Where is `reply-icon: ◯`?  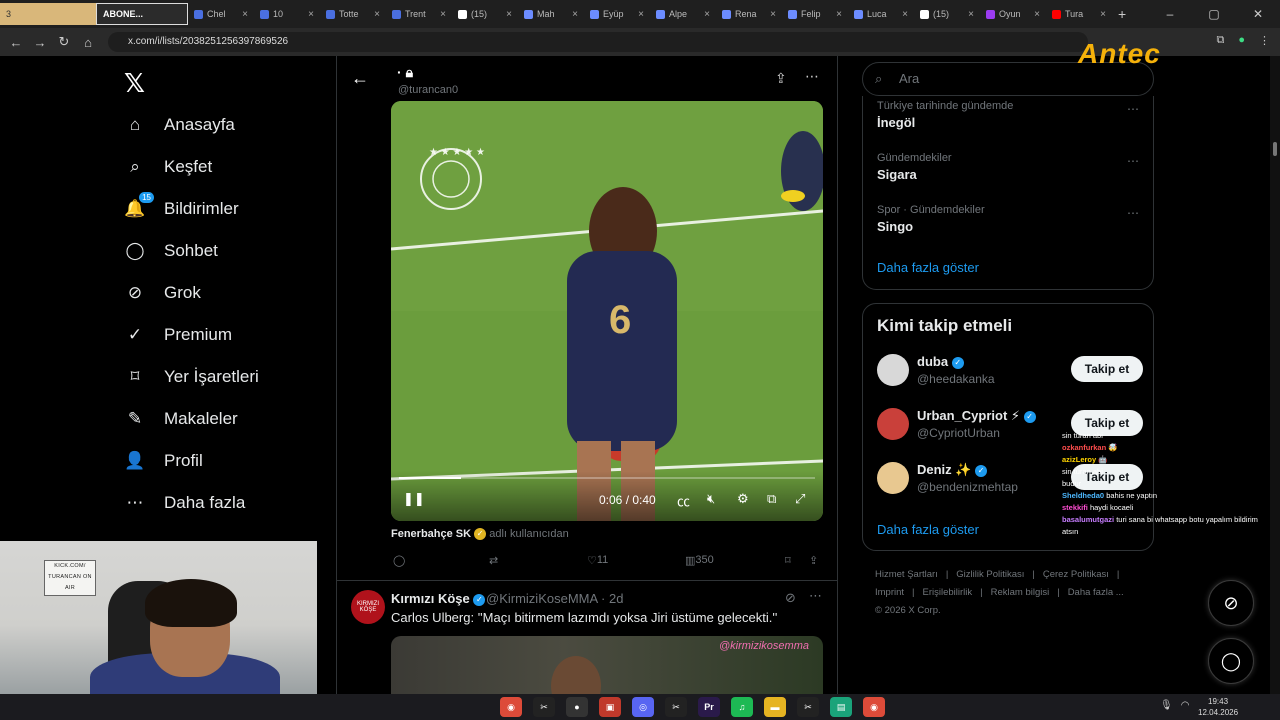
reply-icon: ◯ is located at coordinates (399, 560).